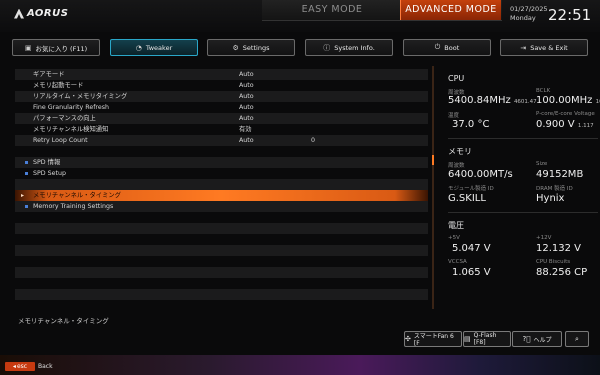  What do you see at coordinates (408, 339) in the screenshot?
I see `fan-icon: ✣` at bounding box center [408, 339].